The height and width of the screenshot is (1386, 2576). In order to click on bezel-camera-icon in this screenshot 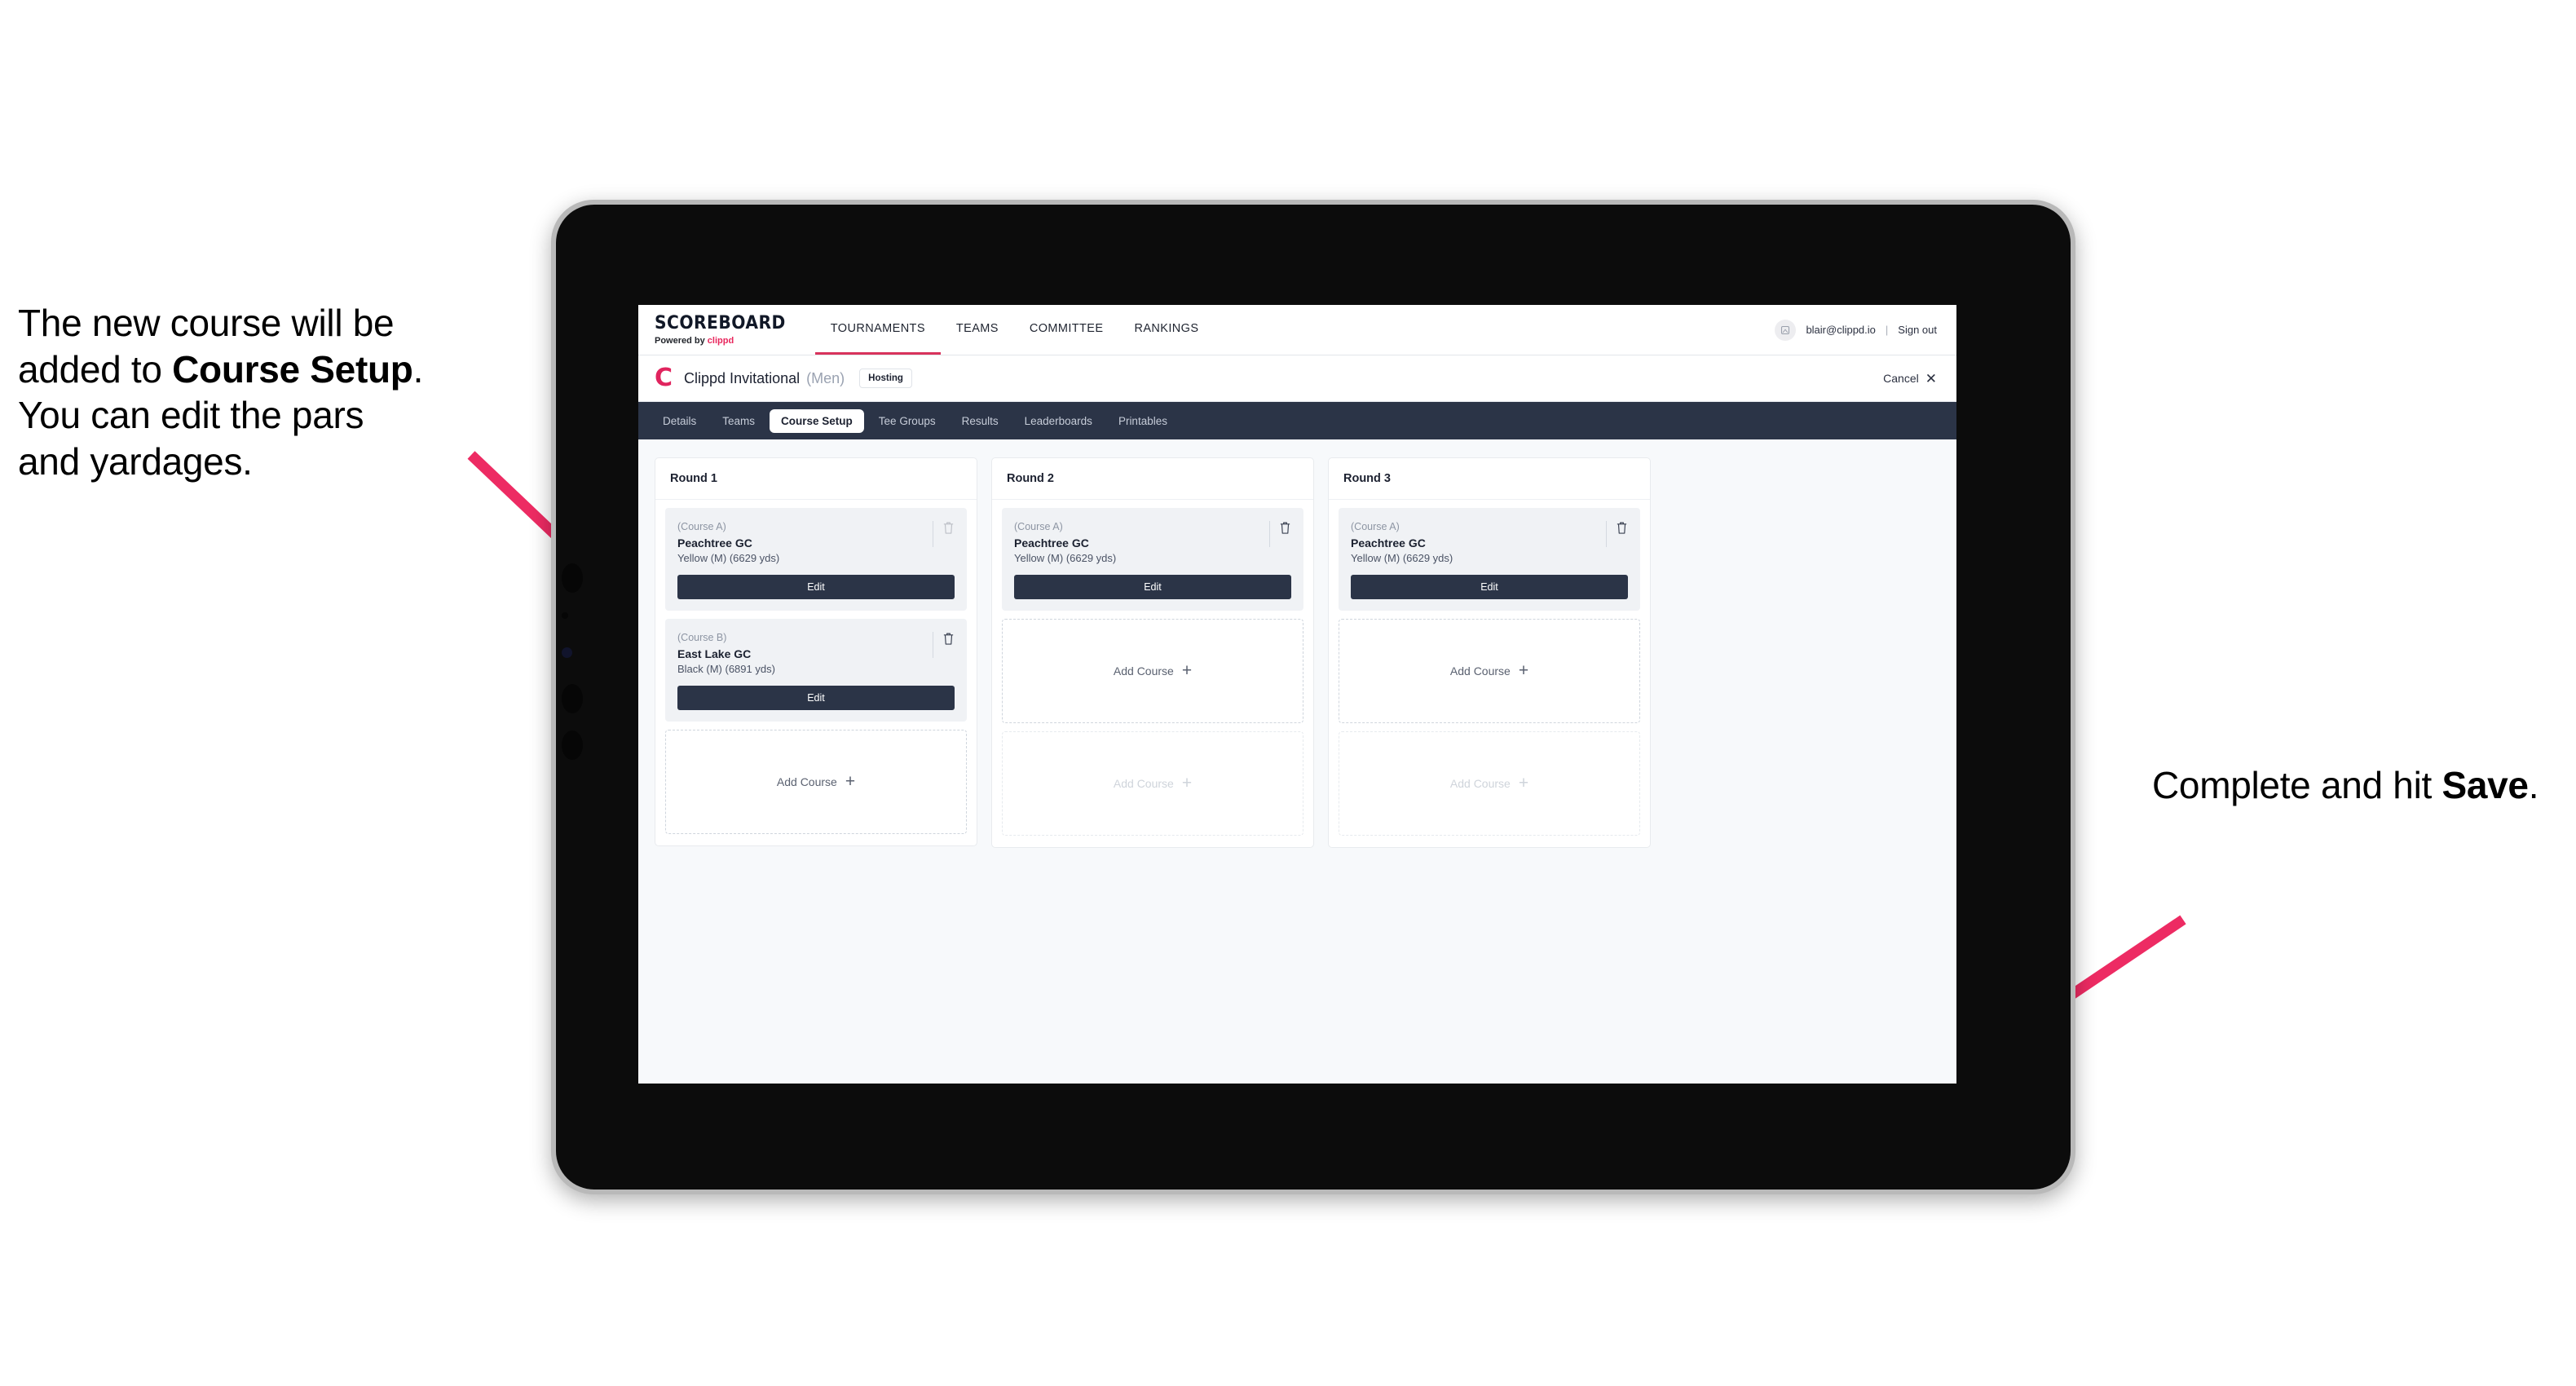, I will do `click(567, 652)`.